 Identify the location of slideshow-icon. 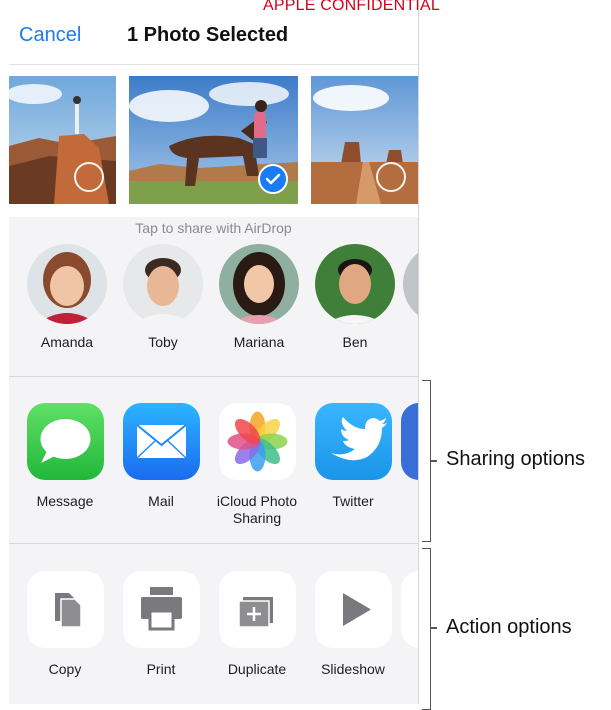
(353, 609).